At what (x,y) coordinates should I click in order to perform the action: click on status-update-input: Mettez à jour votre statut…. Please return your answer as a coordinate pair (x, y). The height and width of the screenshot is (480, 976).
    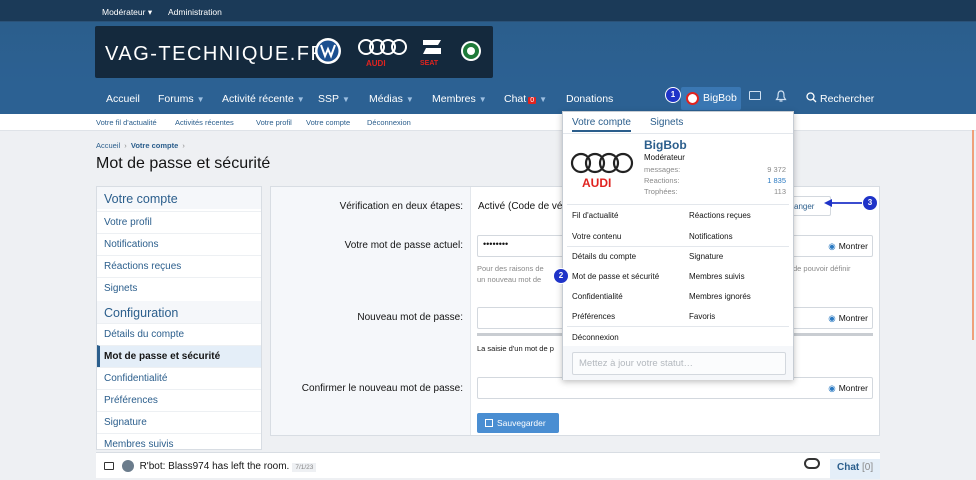
    Looking at the image, I should click on (679, 363).